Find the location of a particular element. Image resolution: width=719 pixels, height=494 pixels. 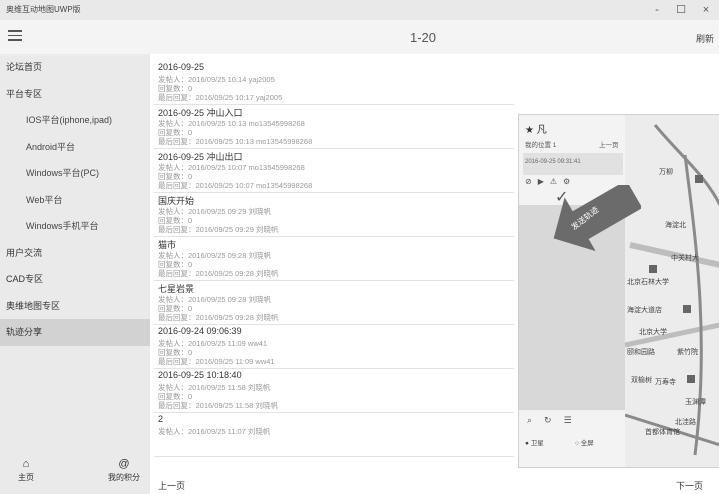

map-label: 万柳 is located at coordinates (666, 172).